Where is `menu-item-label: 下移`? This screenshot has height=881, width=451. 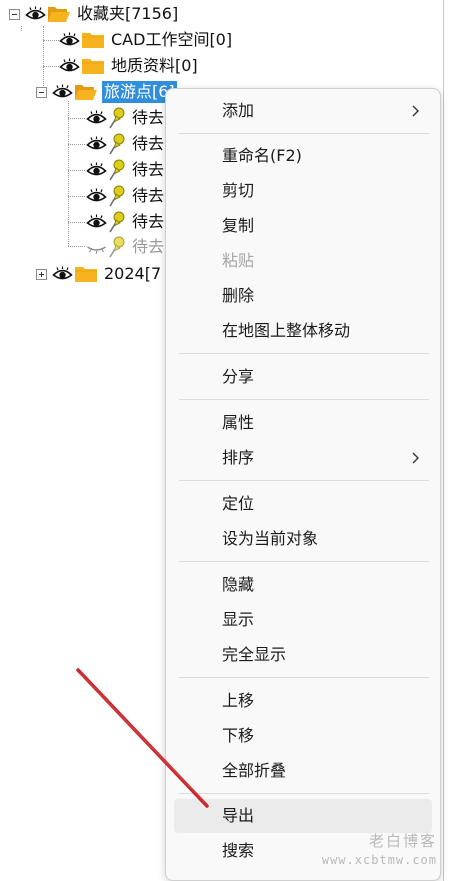 menu-item-label: 下移 is located at coordinates (238, 735).